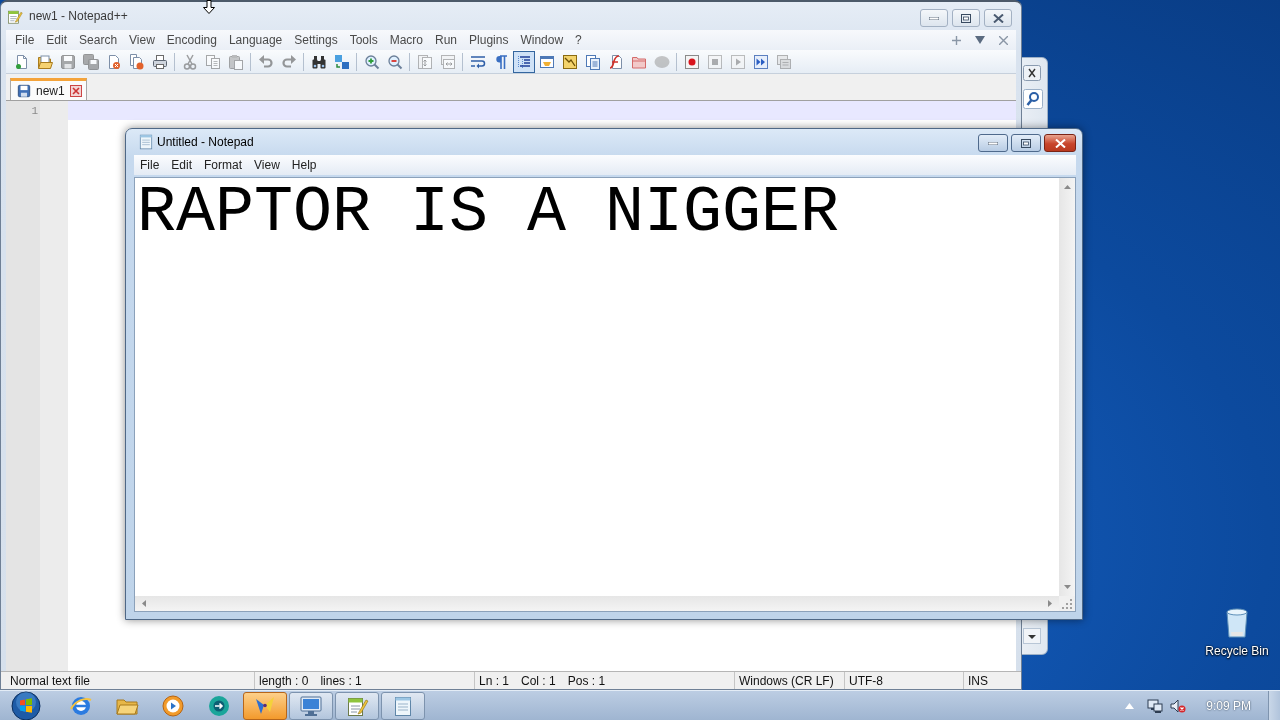  Describe the element at coordinates (304, 165) in the screenshot. I see `menu-item: Help` at that location.